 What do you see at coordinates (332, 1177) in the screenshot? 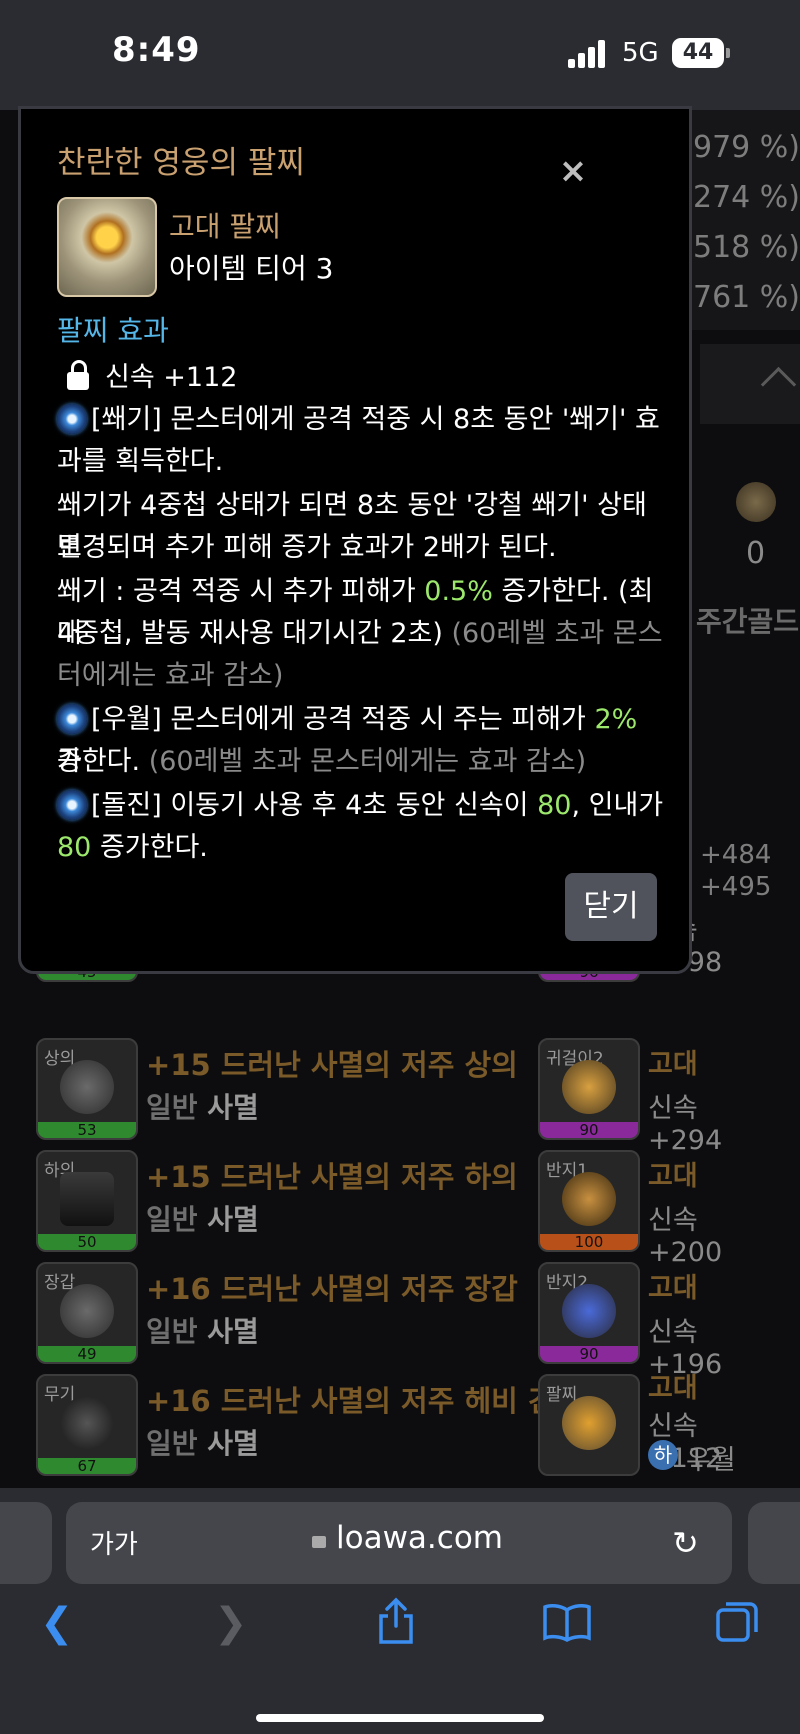
I see `equipment-name: +15 드러난 사멸의 저주 하의` at bounding box center [332, 1177].